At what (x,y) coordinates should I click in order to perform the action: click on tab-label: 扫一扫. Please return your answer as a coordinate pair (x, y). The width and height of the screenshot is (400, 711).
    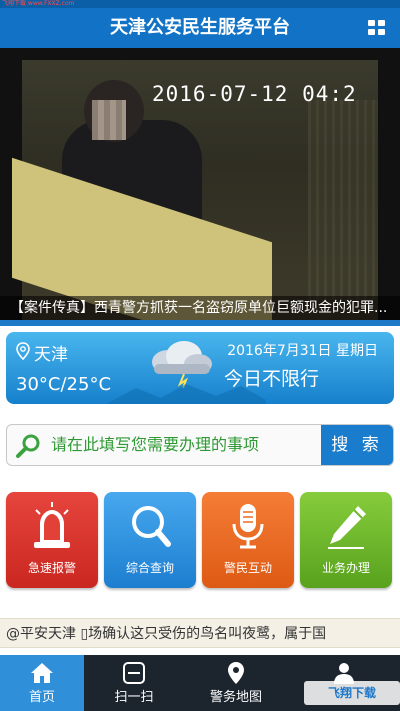
    Looking at the image, I should click on (134, 697).